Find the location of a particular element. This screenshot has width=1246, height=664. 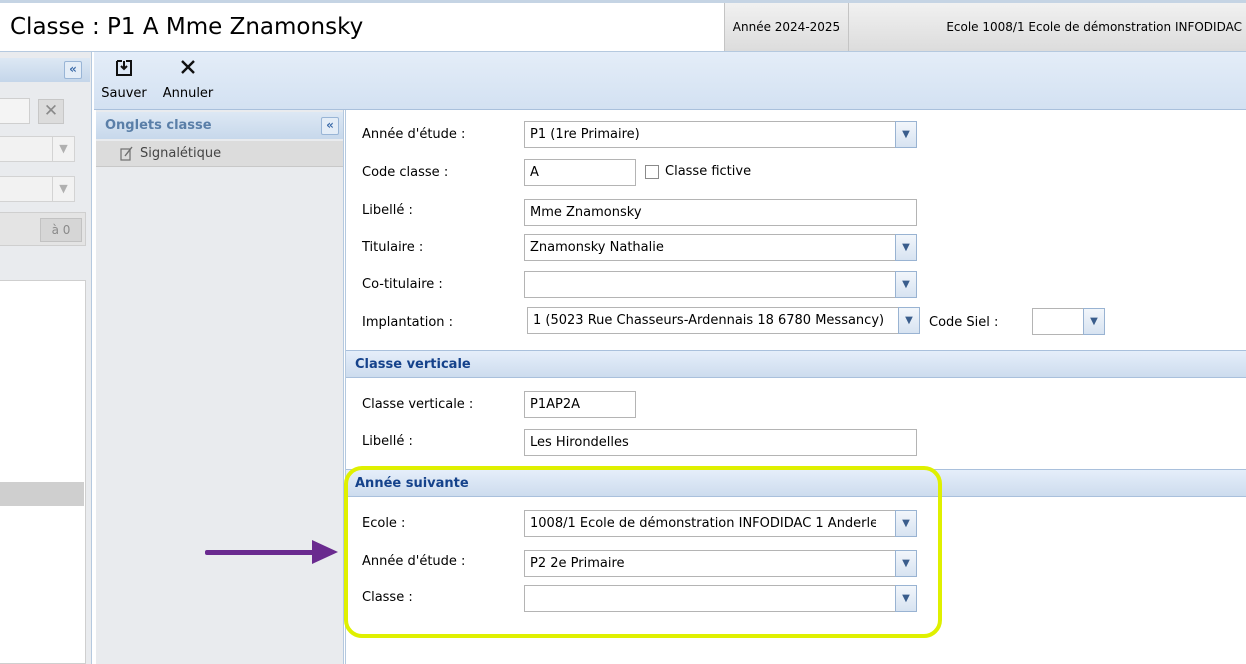

code-siel-select: ▼ is located at coordinates (1068, 321).